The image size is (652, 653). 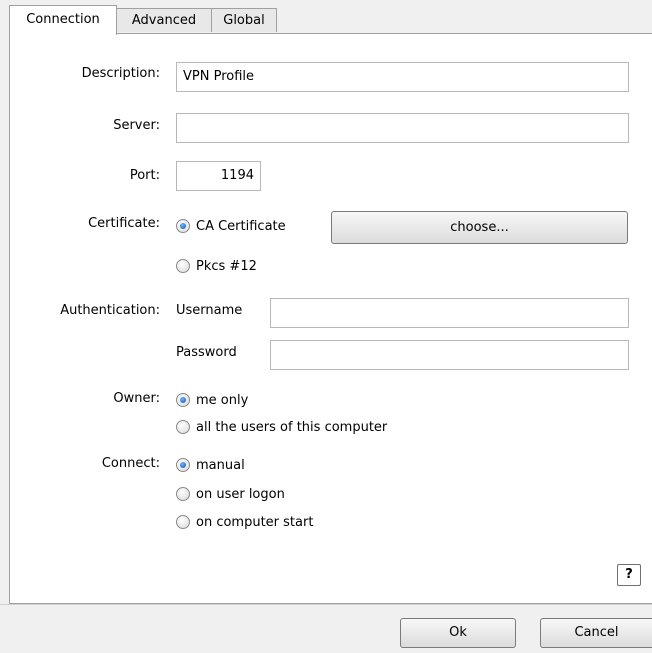 I want to click on username-label: Username, so click(x=209, y=310).